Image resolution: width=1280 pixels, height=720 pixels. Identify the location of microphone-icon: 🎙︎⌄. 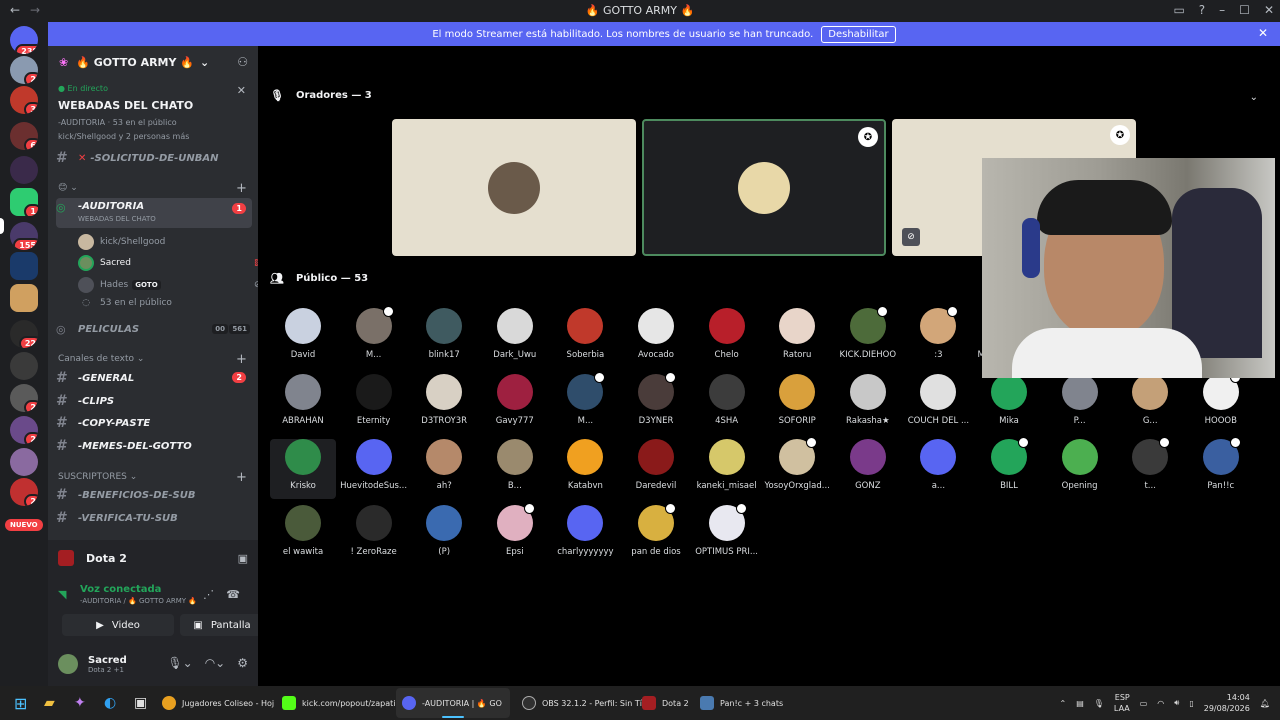
(179, 663).